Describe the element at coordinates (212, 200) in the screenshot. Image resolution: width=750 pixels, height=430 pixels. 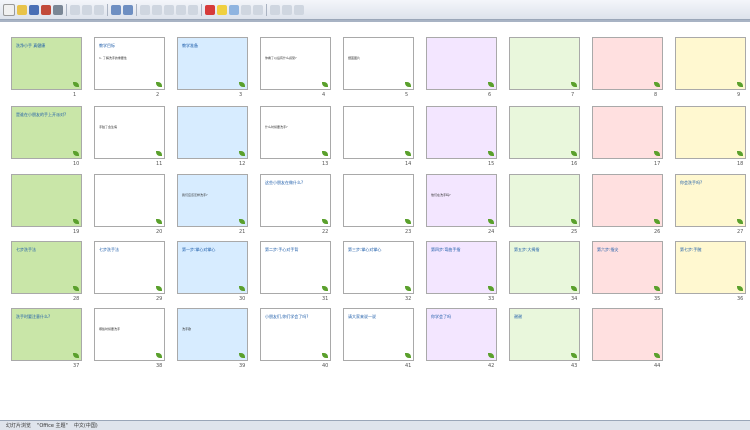
I see `slide-thumbnail: 我们应该怎样洗手?` at that location.